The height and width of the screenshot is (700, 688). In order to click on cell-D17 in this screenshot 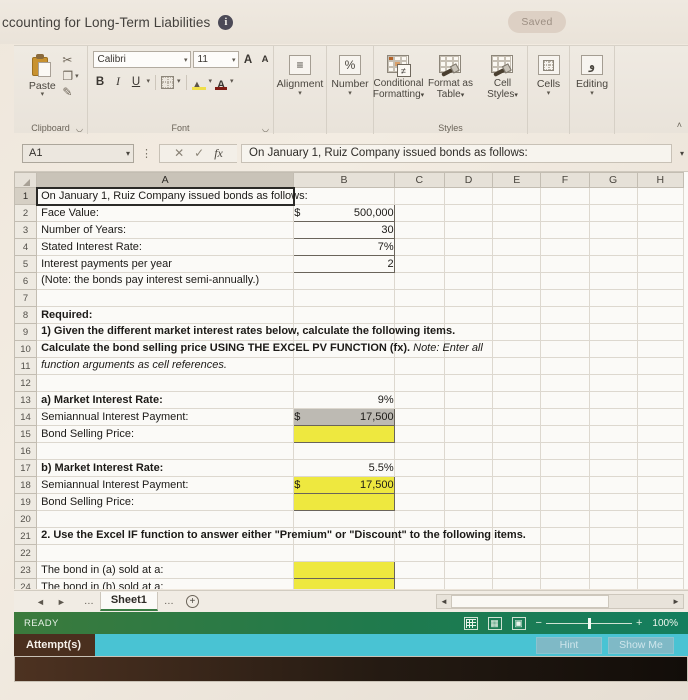, I will do `click(469, 468)`.